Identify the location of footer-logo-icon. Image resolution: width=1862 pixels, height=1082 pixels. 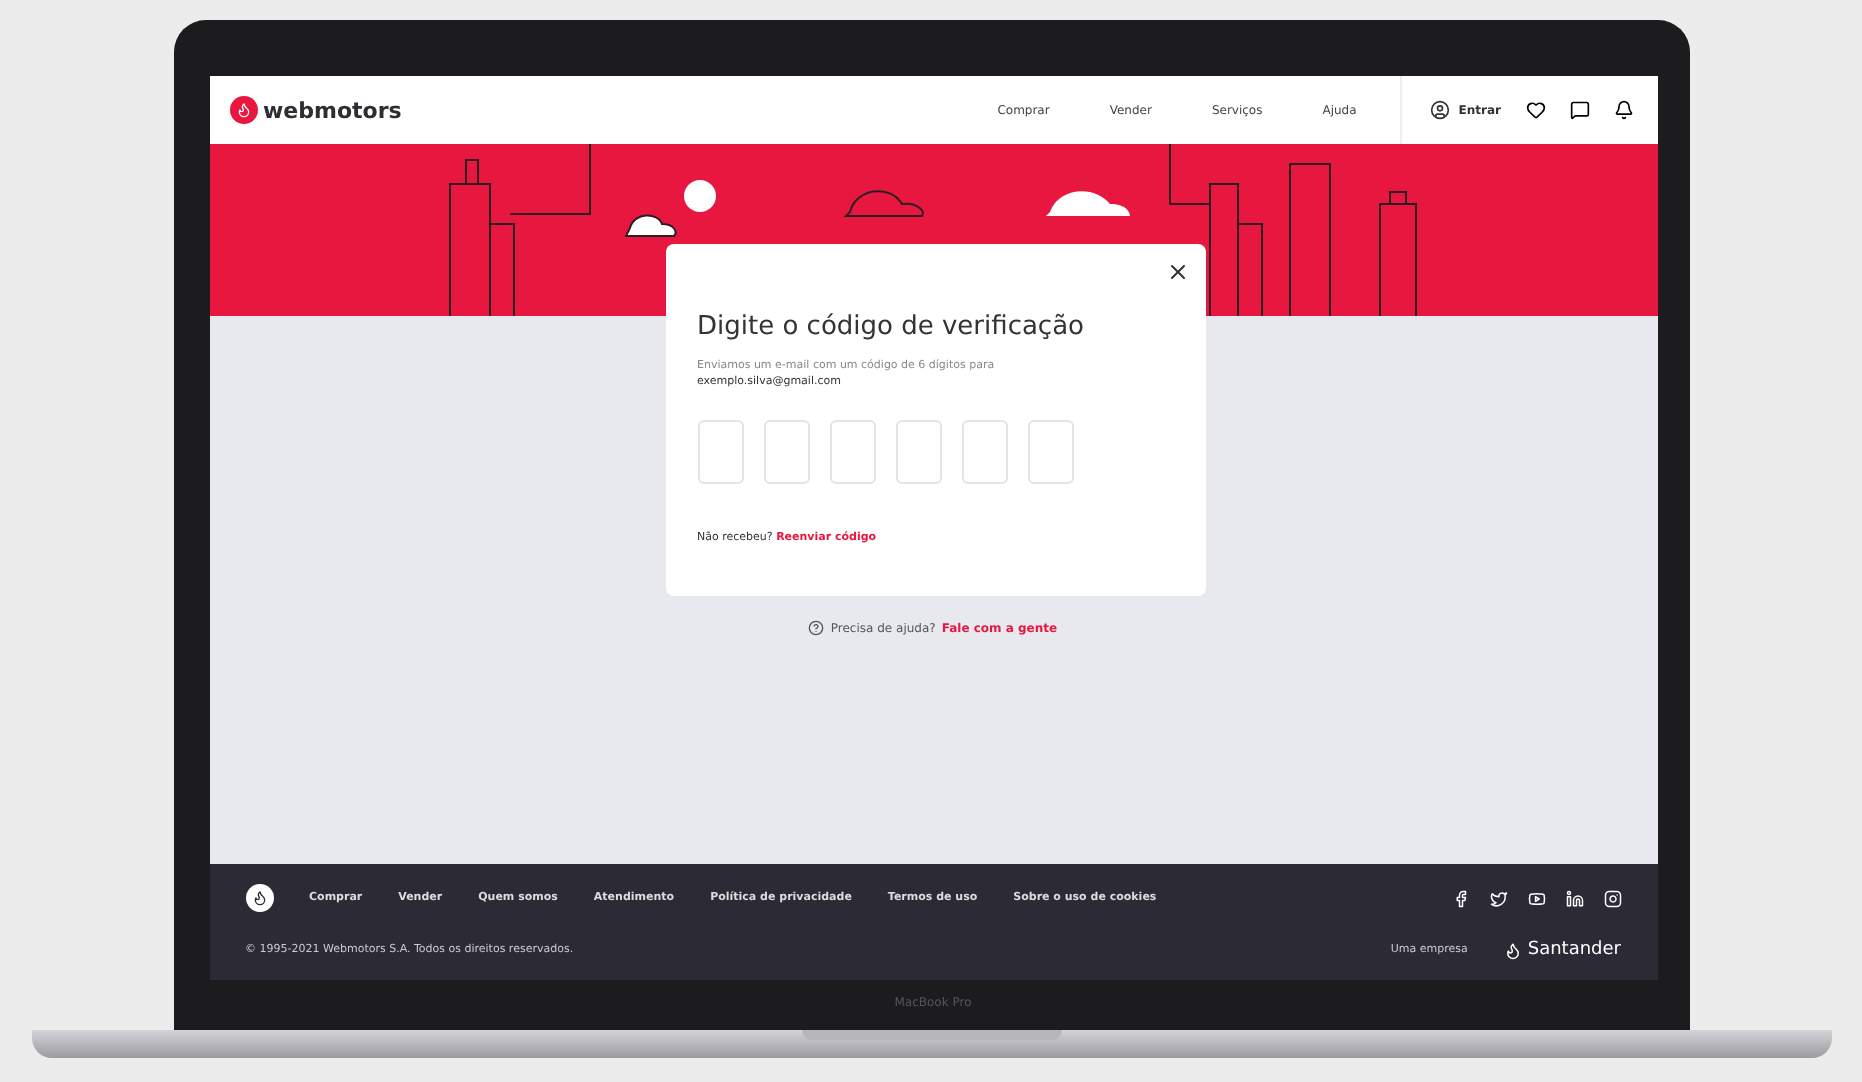
(259, 898).